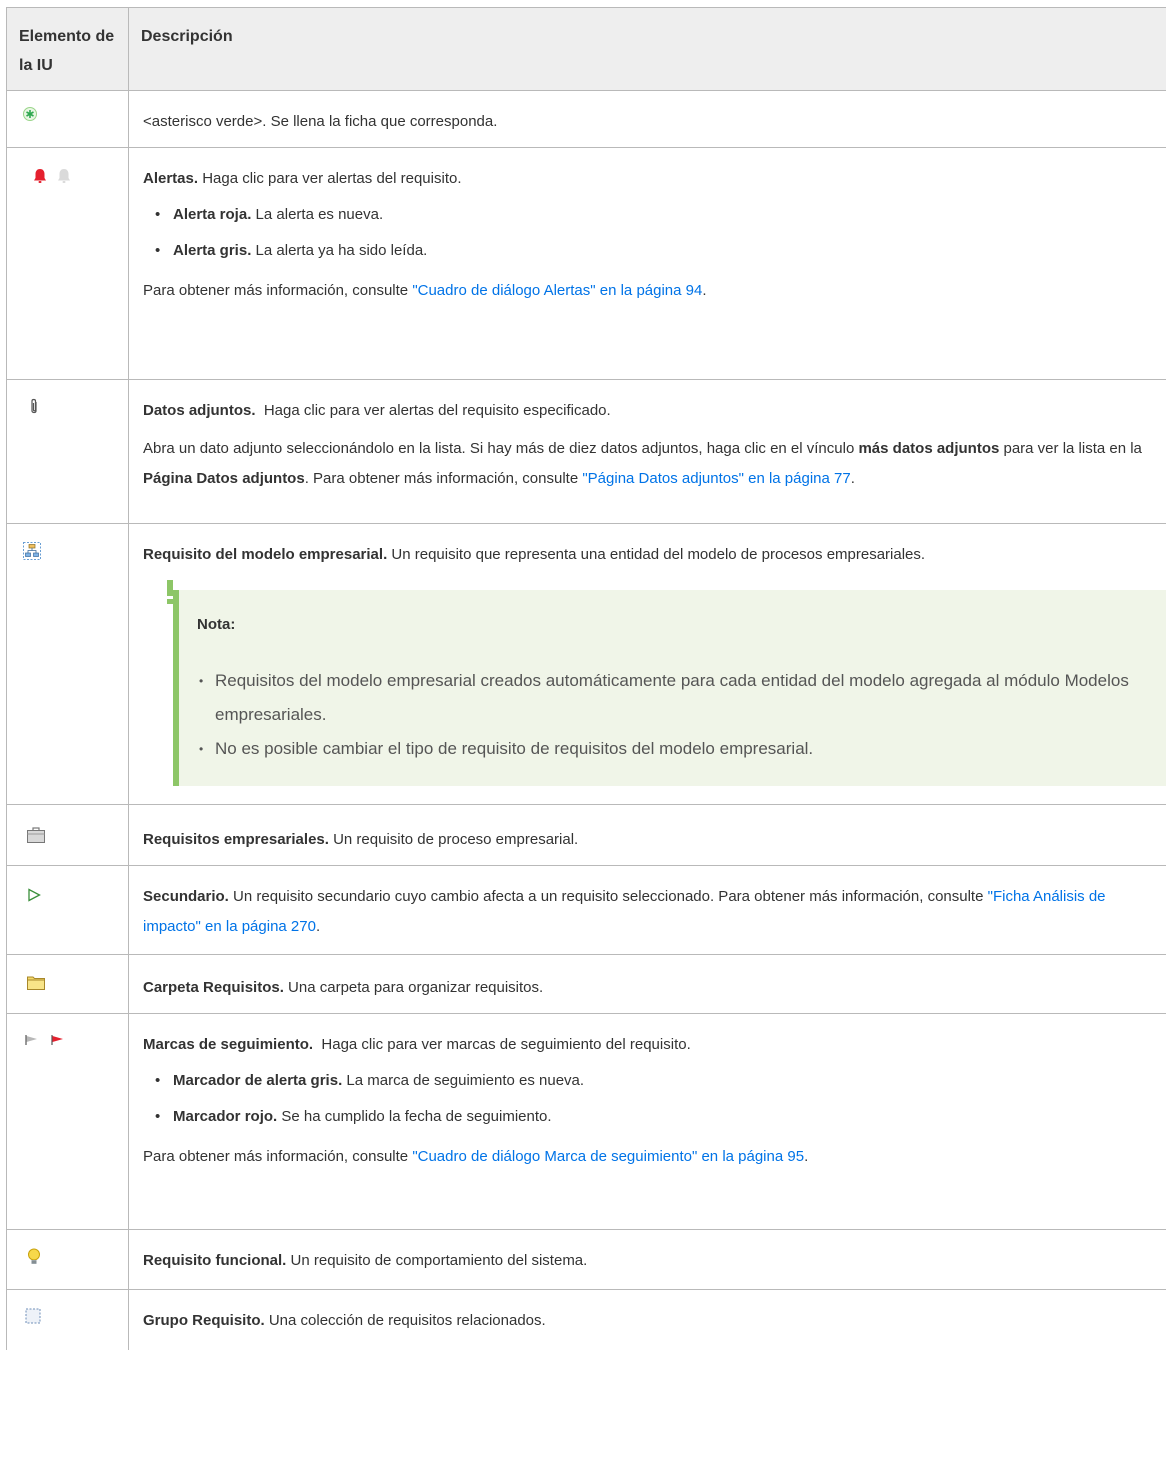  I want to click on attachments-page-link: "Página Datos adjuntos" en la página 77, so click(716, 478).